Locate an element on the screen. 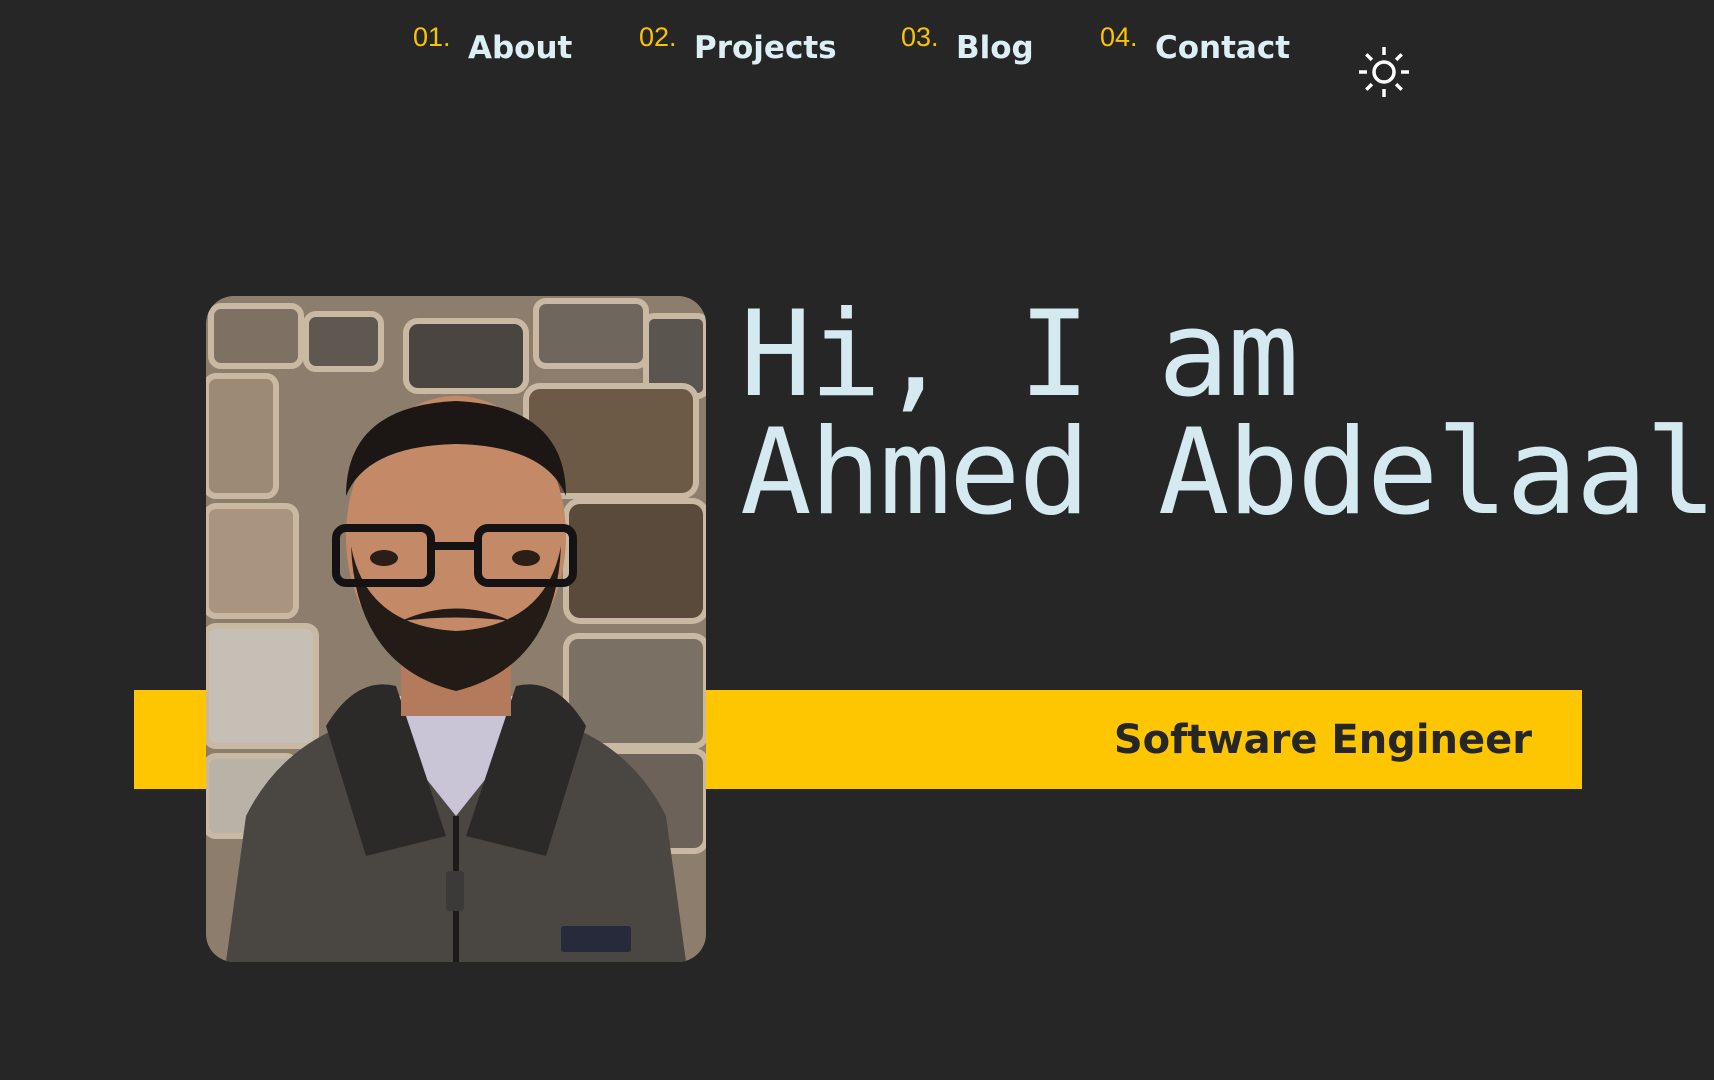 This screenshot has height=1080, width=1714. nav-link-contact: 04. Contact is located at coordinates (1195, 50).